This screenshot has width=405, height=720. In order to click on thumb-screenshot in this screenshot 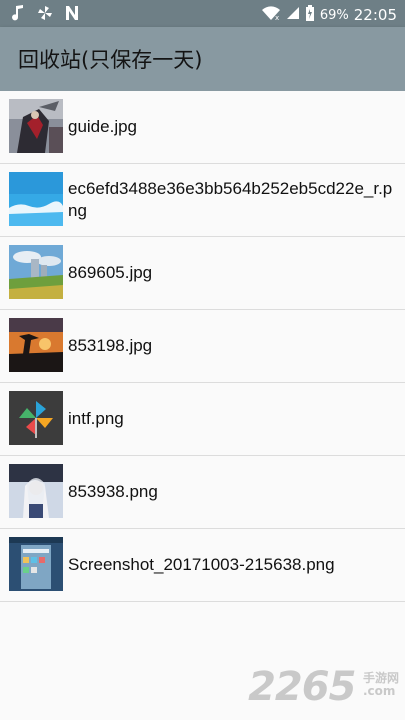, I will do `click(36, 564)`.